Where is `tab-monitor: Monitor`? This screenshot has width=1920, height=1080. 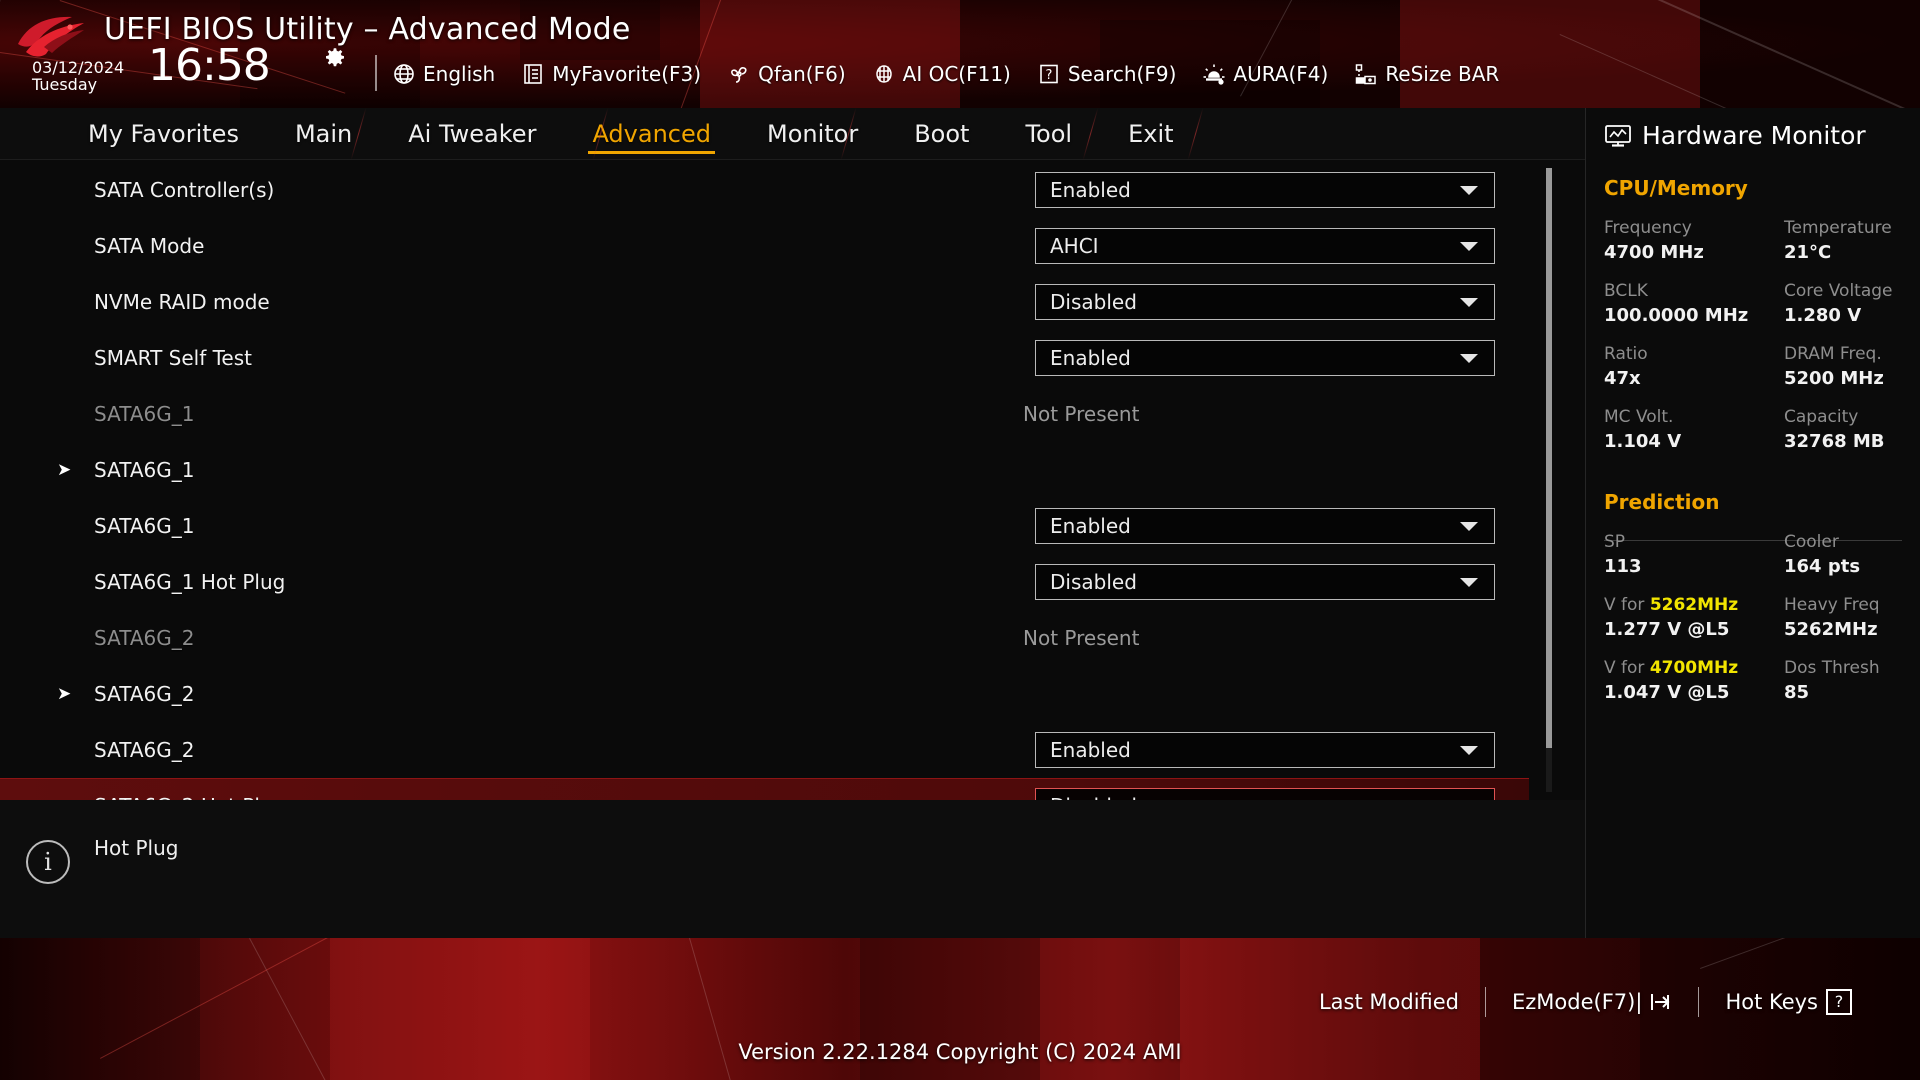
tab-monitor: Monitor is located at coordinates (812, 134).